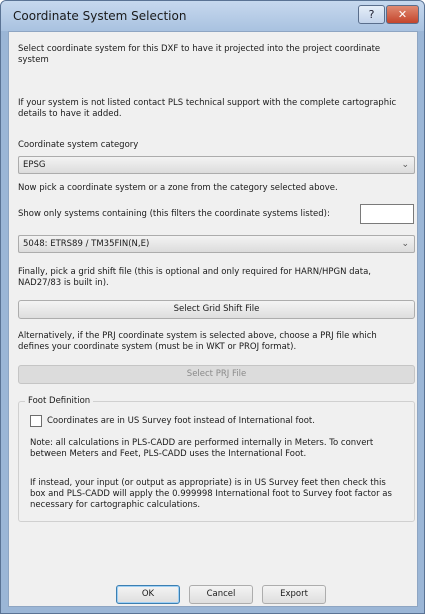 The height and width of the screenshot is (614, 425). I want to click on support-text-line2: details to have it added., so click(70, 114).